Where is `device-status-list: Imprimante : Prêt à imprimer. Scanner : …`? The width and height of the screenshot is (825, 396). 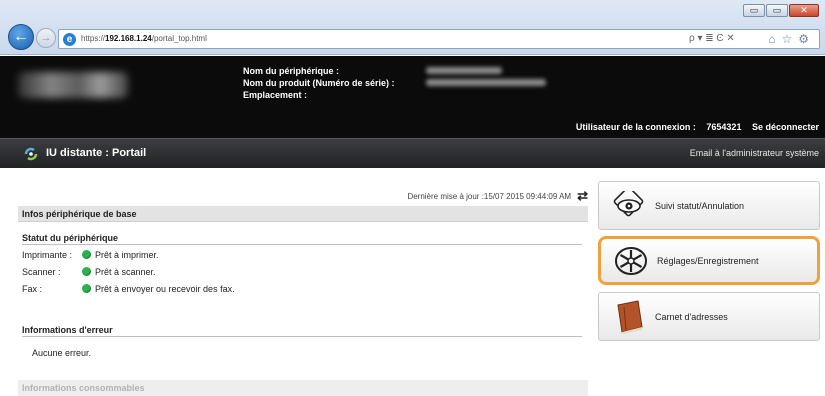
device-status-list: Imprimante : Prêt à imprimer. Scanner : … is located at coordinates (302, 271).